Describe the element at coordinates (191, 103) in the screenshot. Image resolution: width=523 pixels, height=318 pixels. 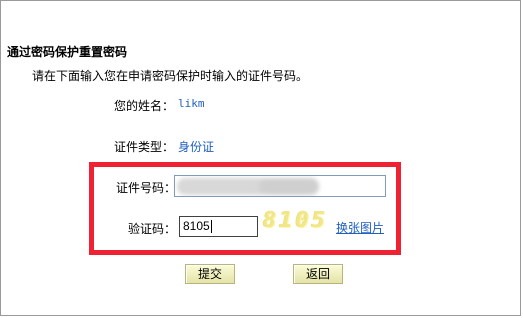
I see `name-value: likm` at that location.